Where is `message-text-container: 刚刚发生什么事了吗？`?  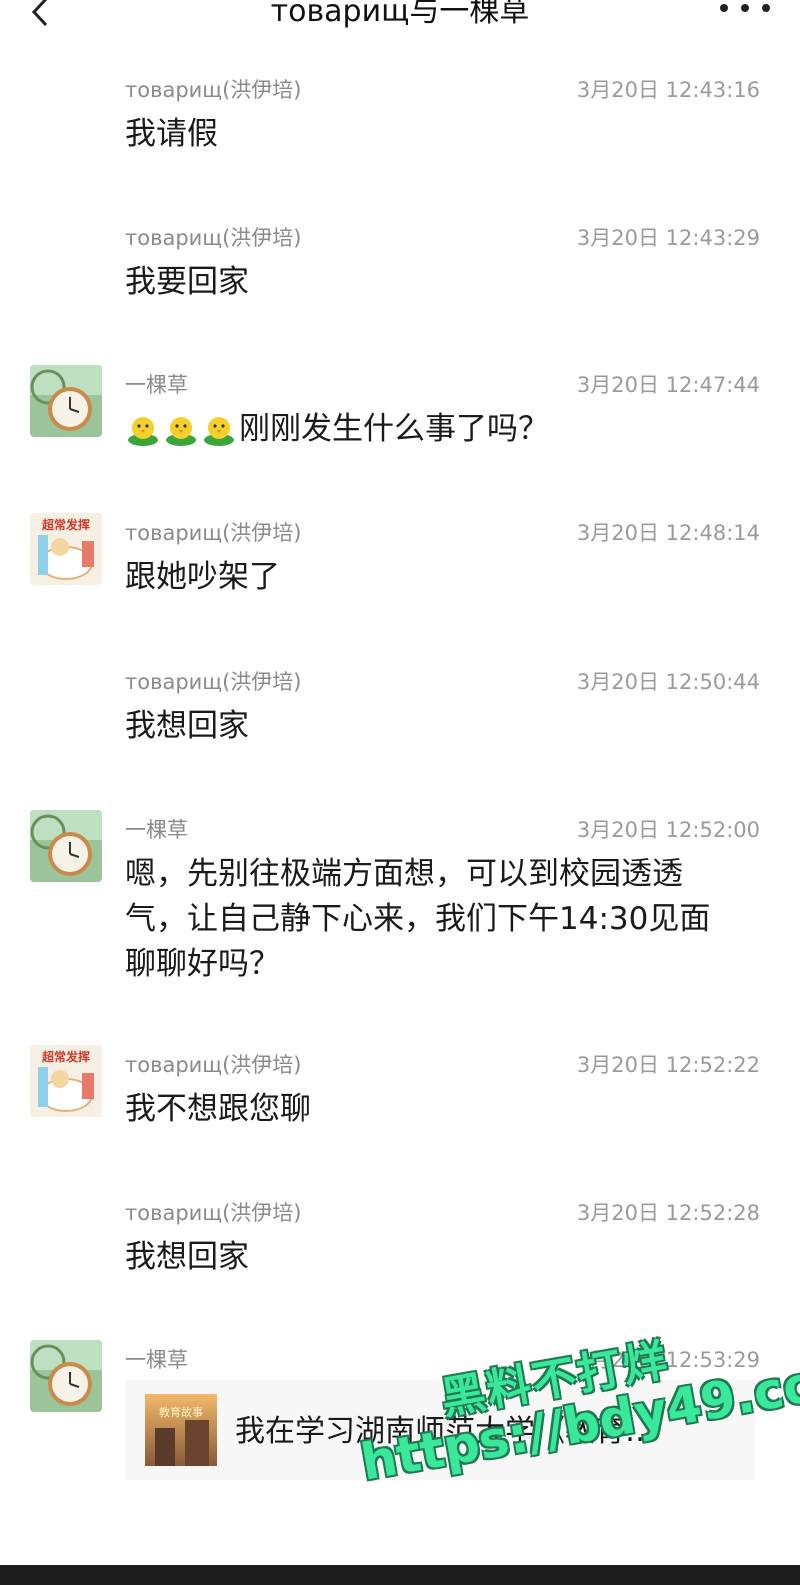
message-text-container: 刚刚发生什么事了吗？ is located at coordinates (445, 429).